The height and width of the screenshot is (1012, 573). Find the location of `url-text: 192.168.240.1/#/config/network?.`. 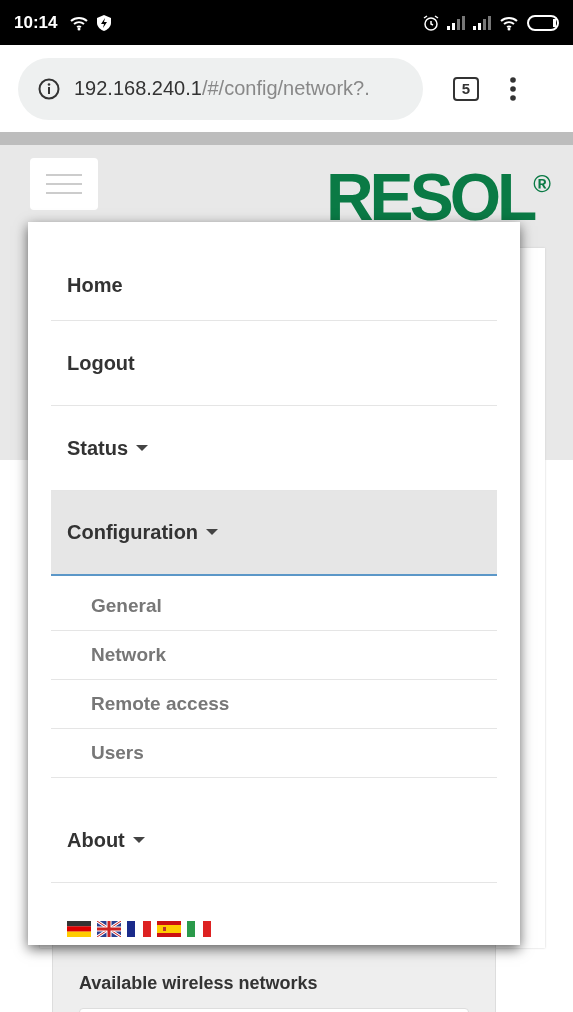

url-text: 192.168.240.1/#/config/network?. is located at coordinates (222, 88).